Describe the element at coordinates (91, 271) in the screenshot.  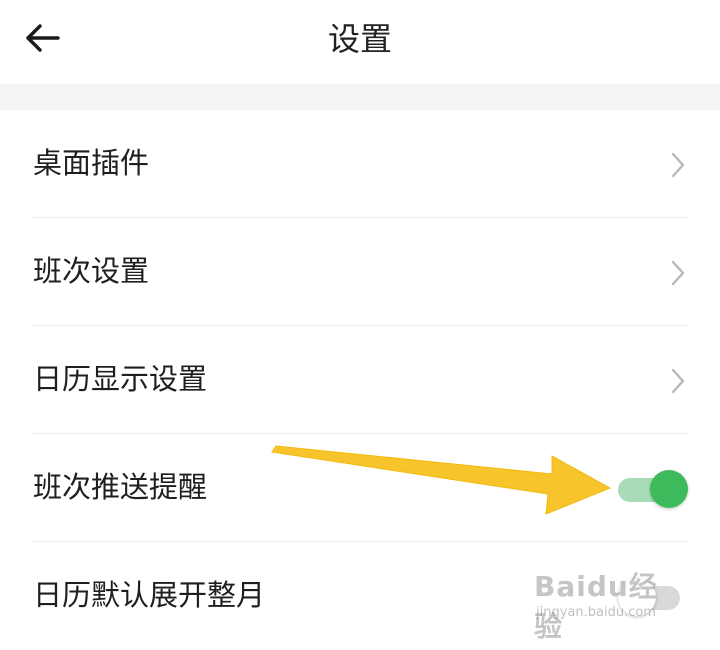
I see `settings-item-label: 班次设置` at that location.